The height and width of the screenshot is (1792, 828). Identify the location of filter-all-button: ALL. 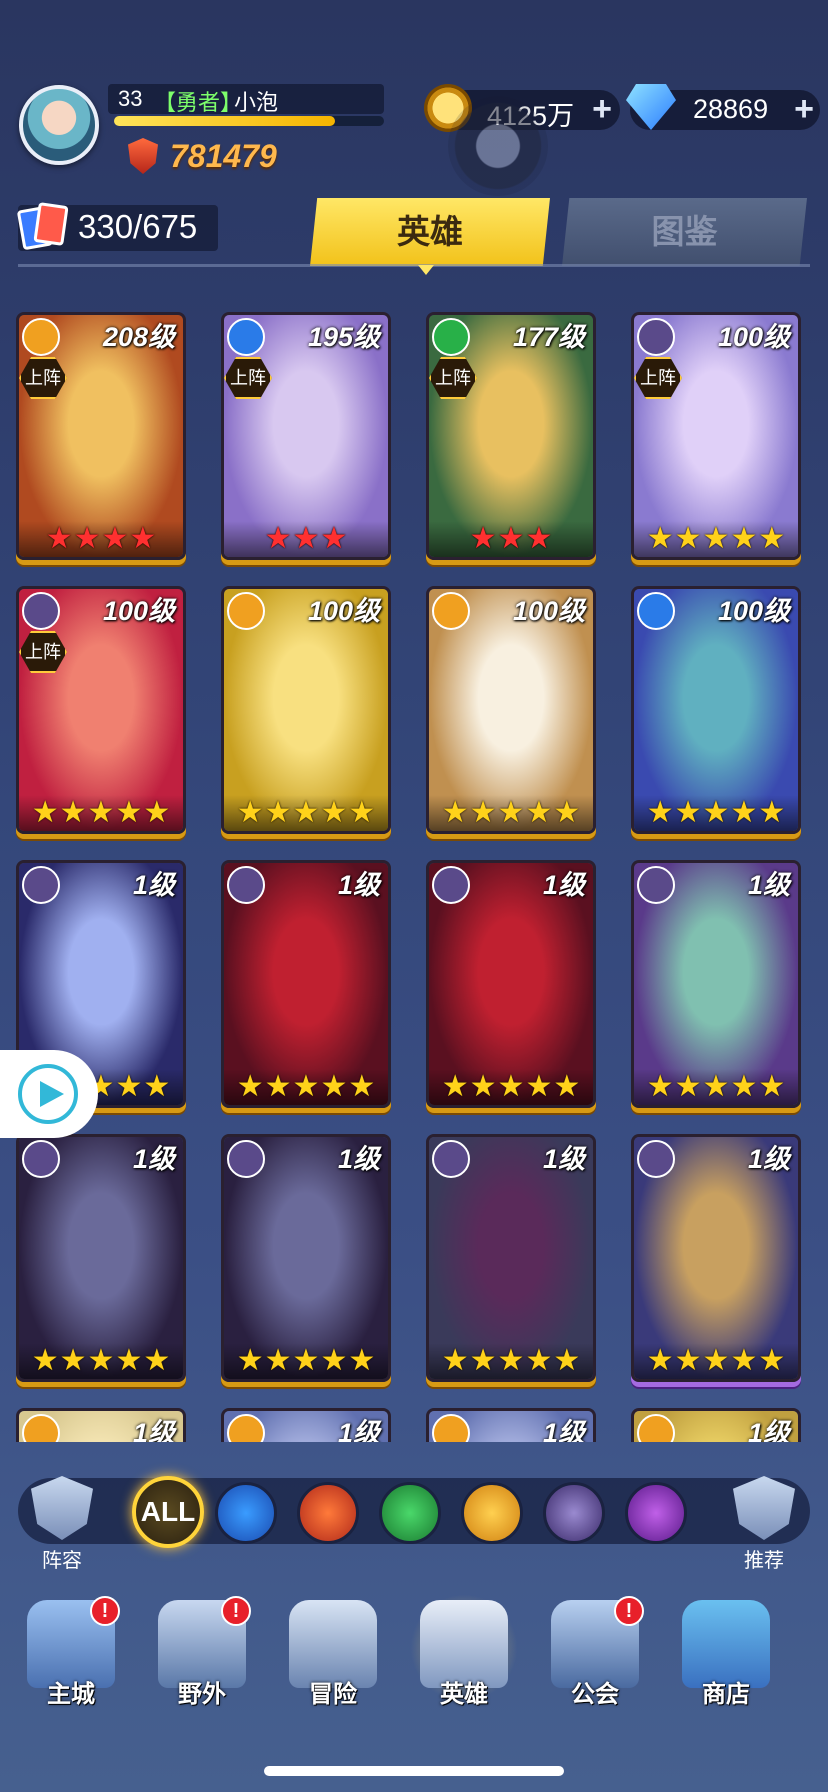
(168, 1512).